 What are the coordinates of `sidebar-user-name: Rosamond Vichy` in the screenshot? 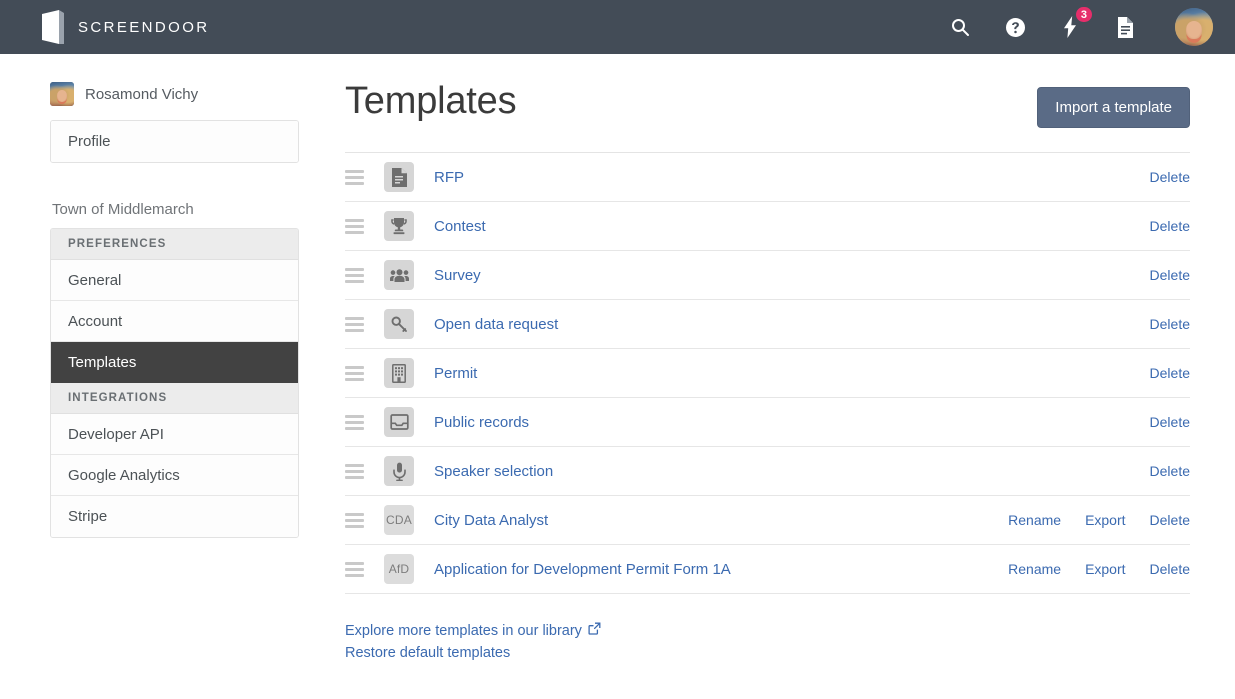 It's located at (142, 94).